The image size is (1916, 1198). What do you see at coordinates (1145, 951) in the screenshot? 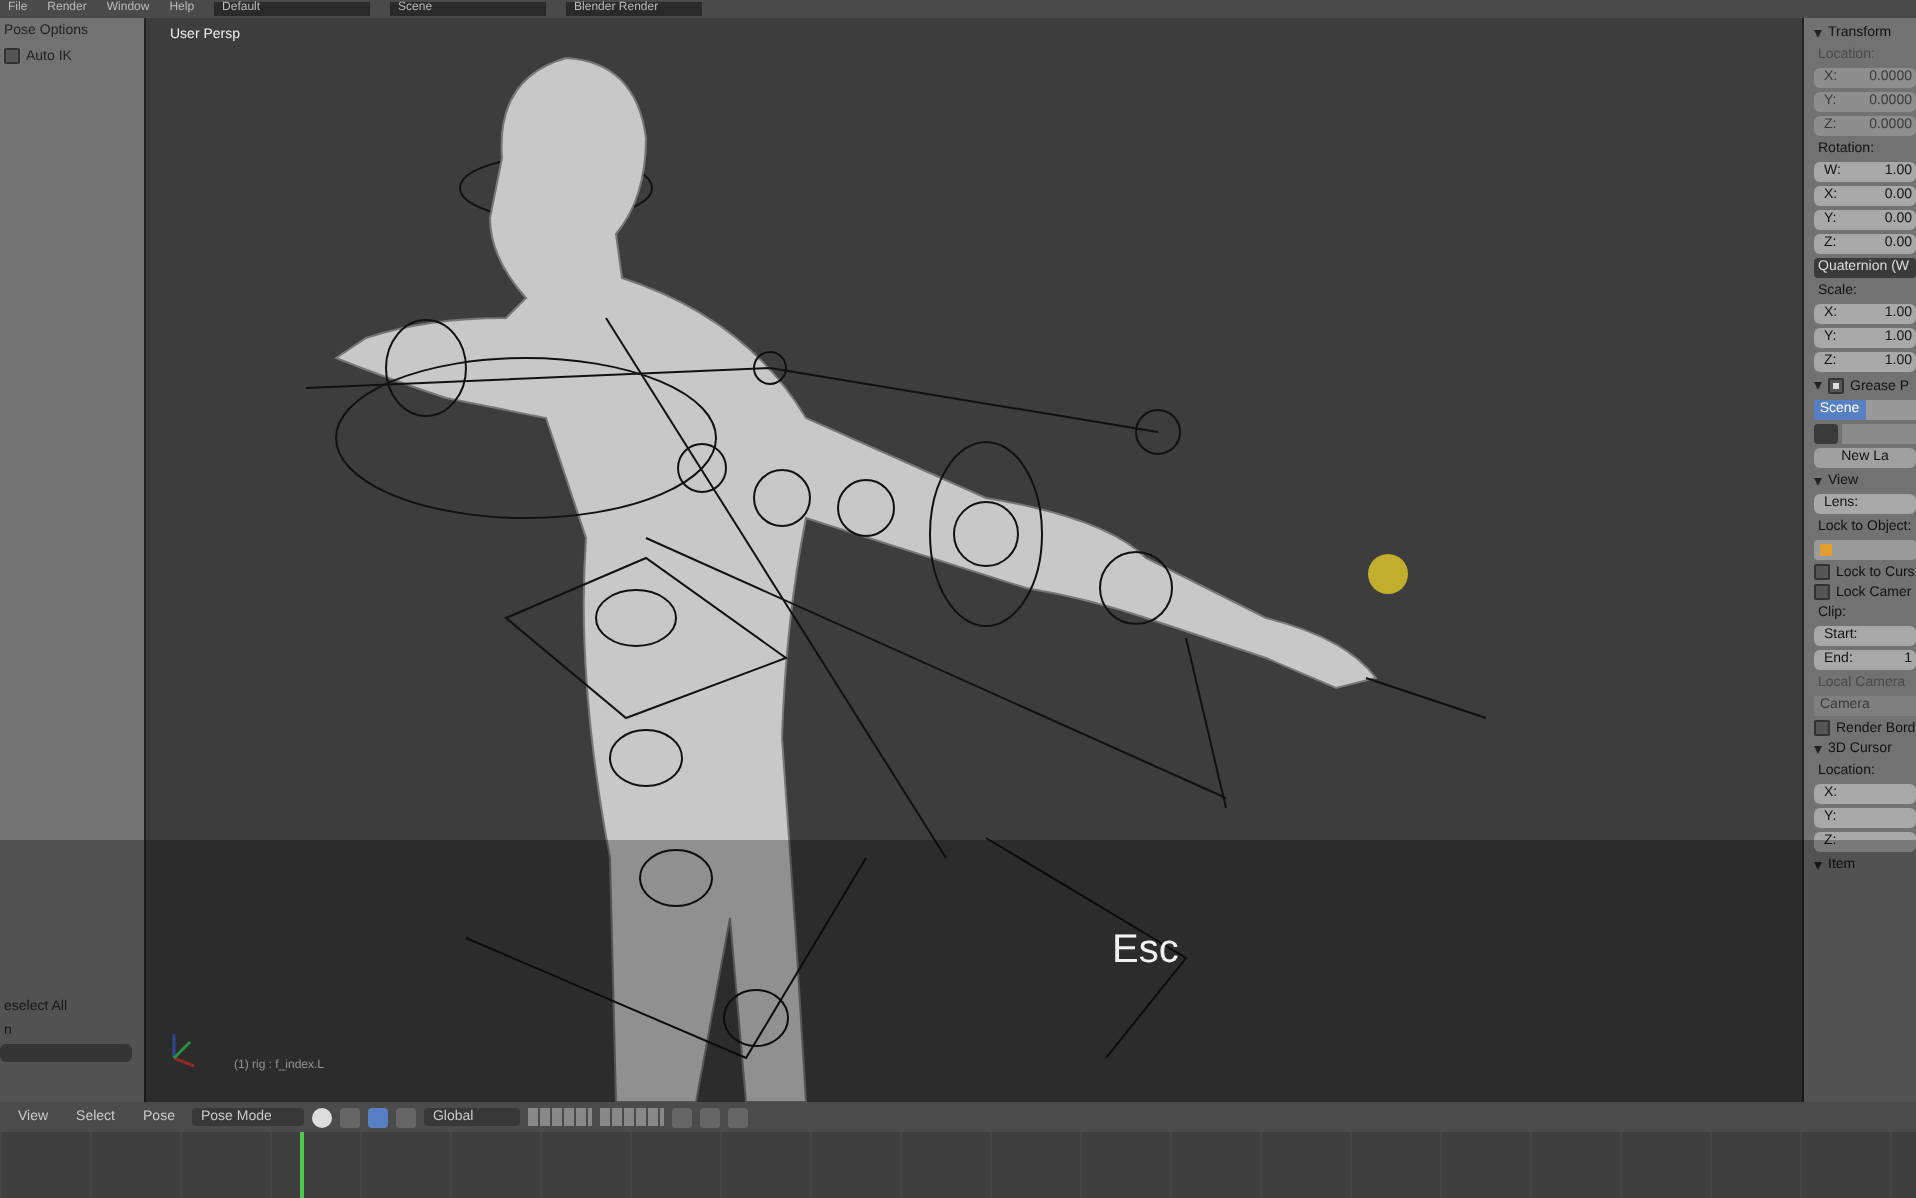
I see `key-caption: Esc` at bounding box center [1145, 951].